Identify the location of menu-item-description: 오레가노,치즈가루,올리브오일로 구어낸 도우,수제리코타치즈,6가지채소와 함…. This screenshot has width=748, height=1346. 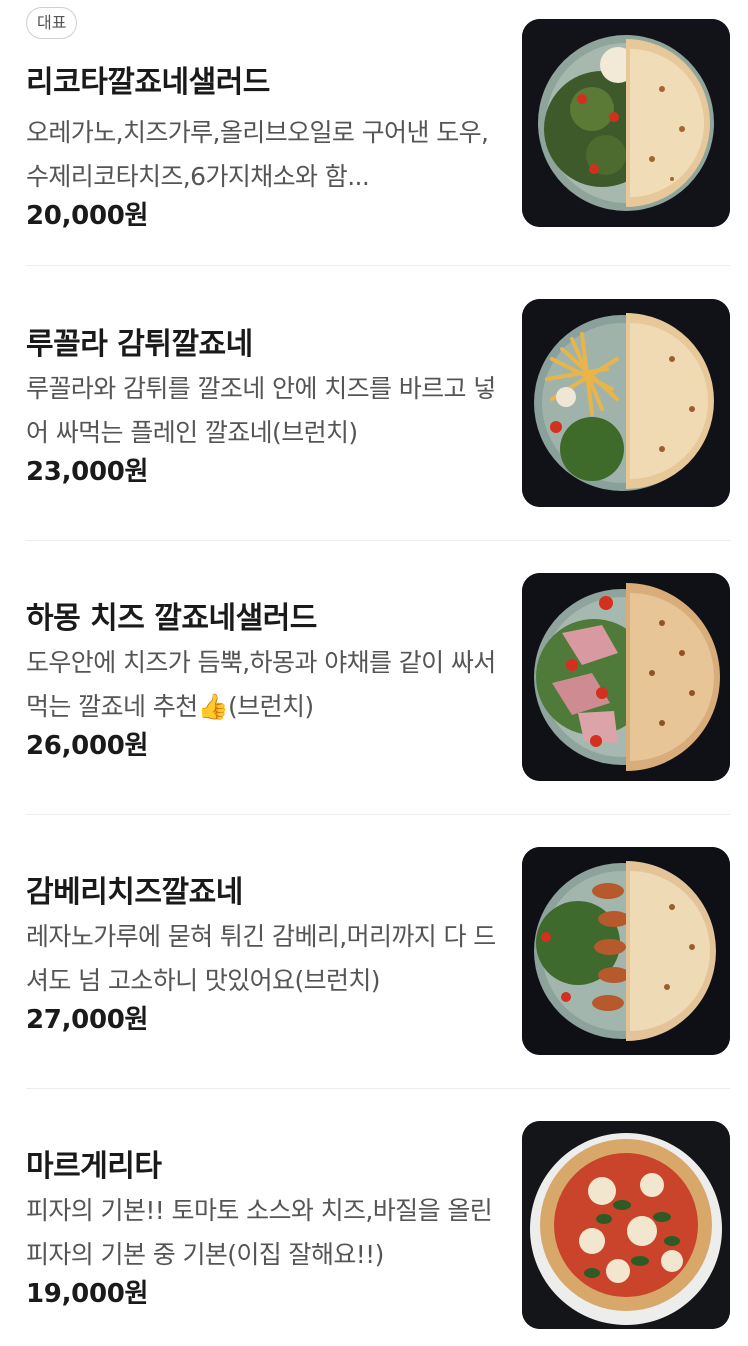
(257, 154).